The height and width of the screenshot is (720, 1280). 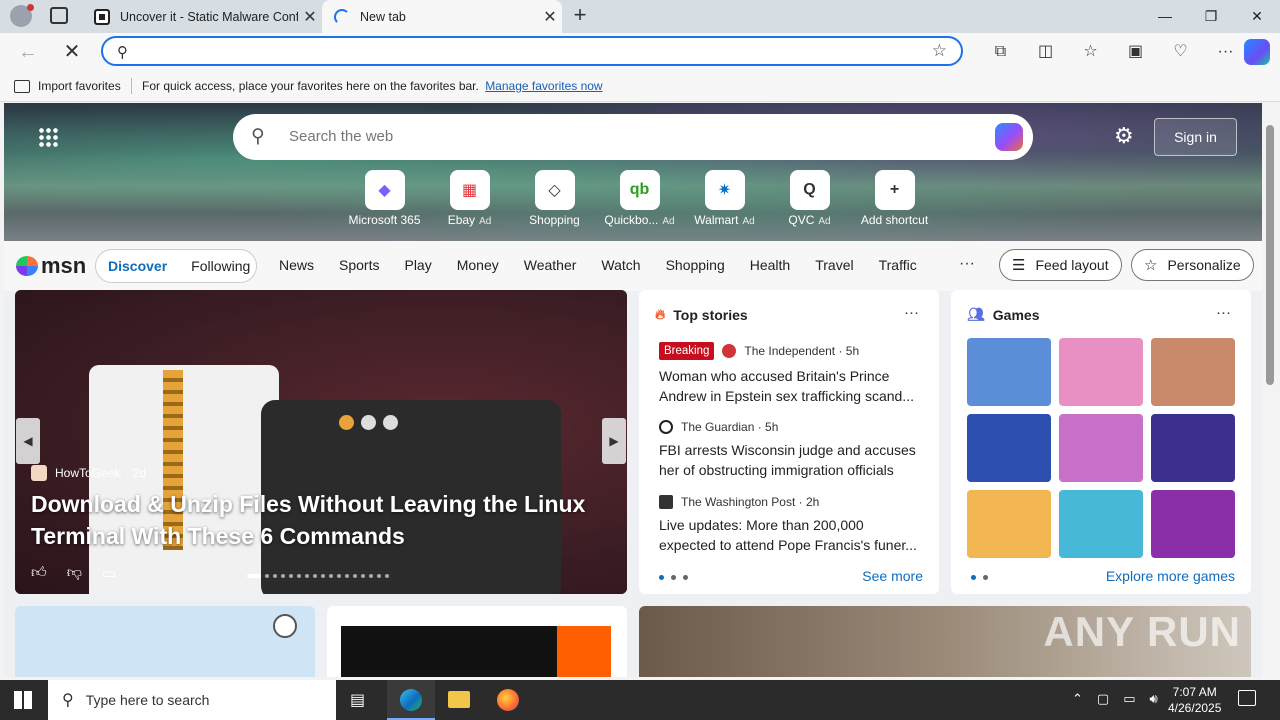 What do you see at coordinates (192, 700) in the screenshot?
I see `taskbar-search-box: ⚲ Type here to search` at bounding box center [192, 700].